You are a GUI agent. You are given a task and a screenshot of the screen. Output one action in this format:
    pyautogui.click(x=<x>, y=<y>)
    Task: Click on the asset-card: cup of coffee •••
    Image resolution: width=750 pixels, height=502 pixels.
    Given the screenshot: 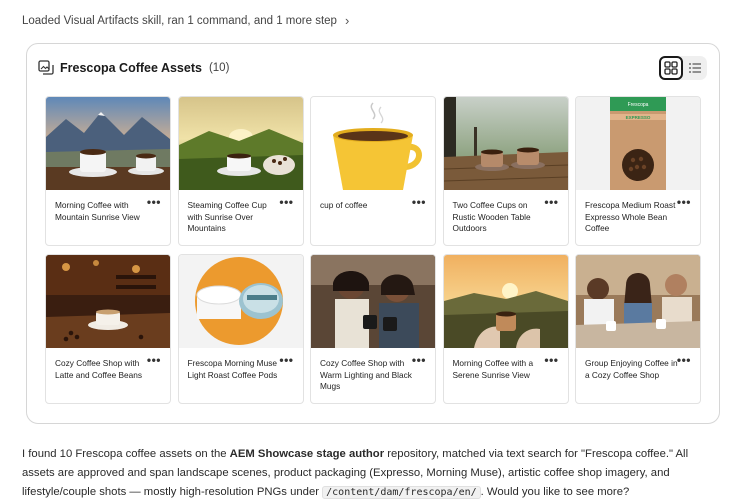 What is the action you would take?
    pyautogui.click(x=373, y=171)
    